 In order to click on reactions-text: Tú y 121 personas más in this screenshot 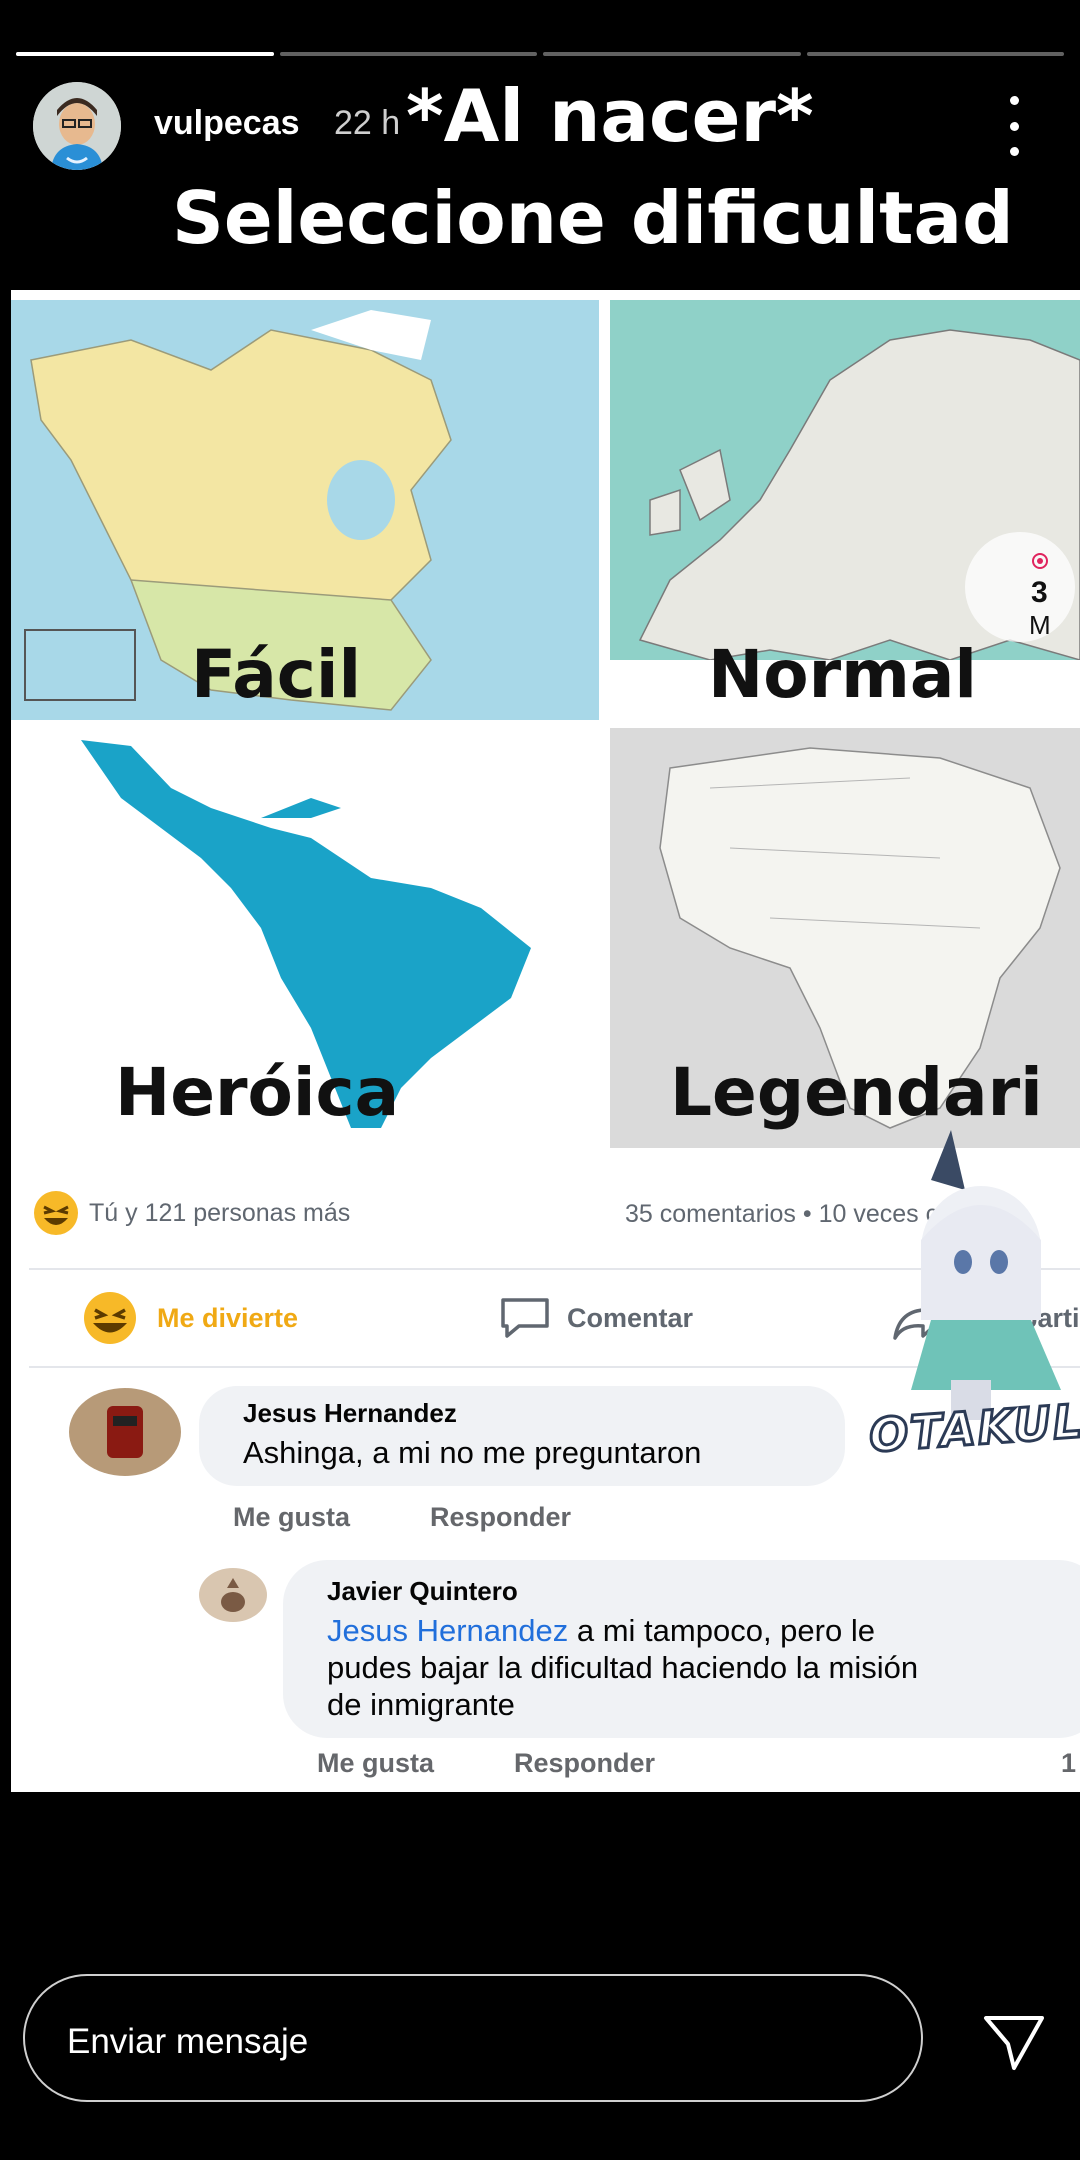, I will do `click(220, 1212)`.